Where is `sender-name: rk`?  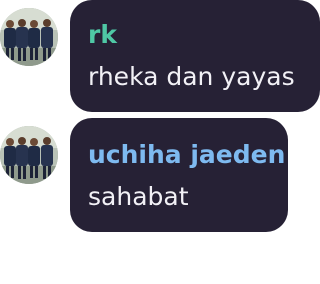
sender-name: rk is located at coordinates (102, 34).